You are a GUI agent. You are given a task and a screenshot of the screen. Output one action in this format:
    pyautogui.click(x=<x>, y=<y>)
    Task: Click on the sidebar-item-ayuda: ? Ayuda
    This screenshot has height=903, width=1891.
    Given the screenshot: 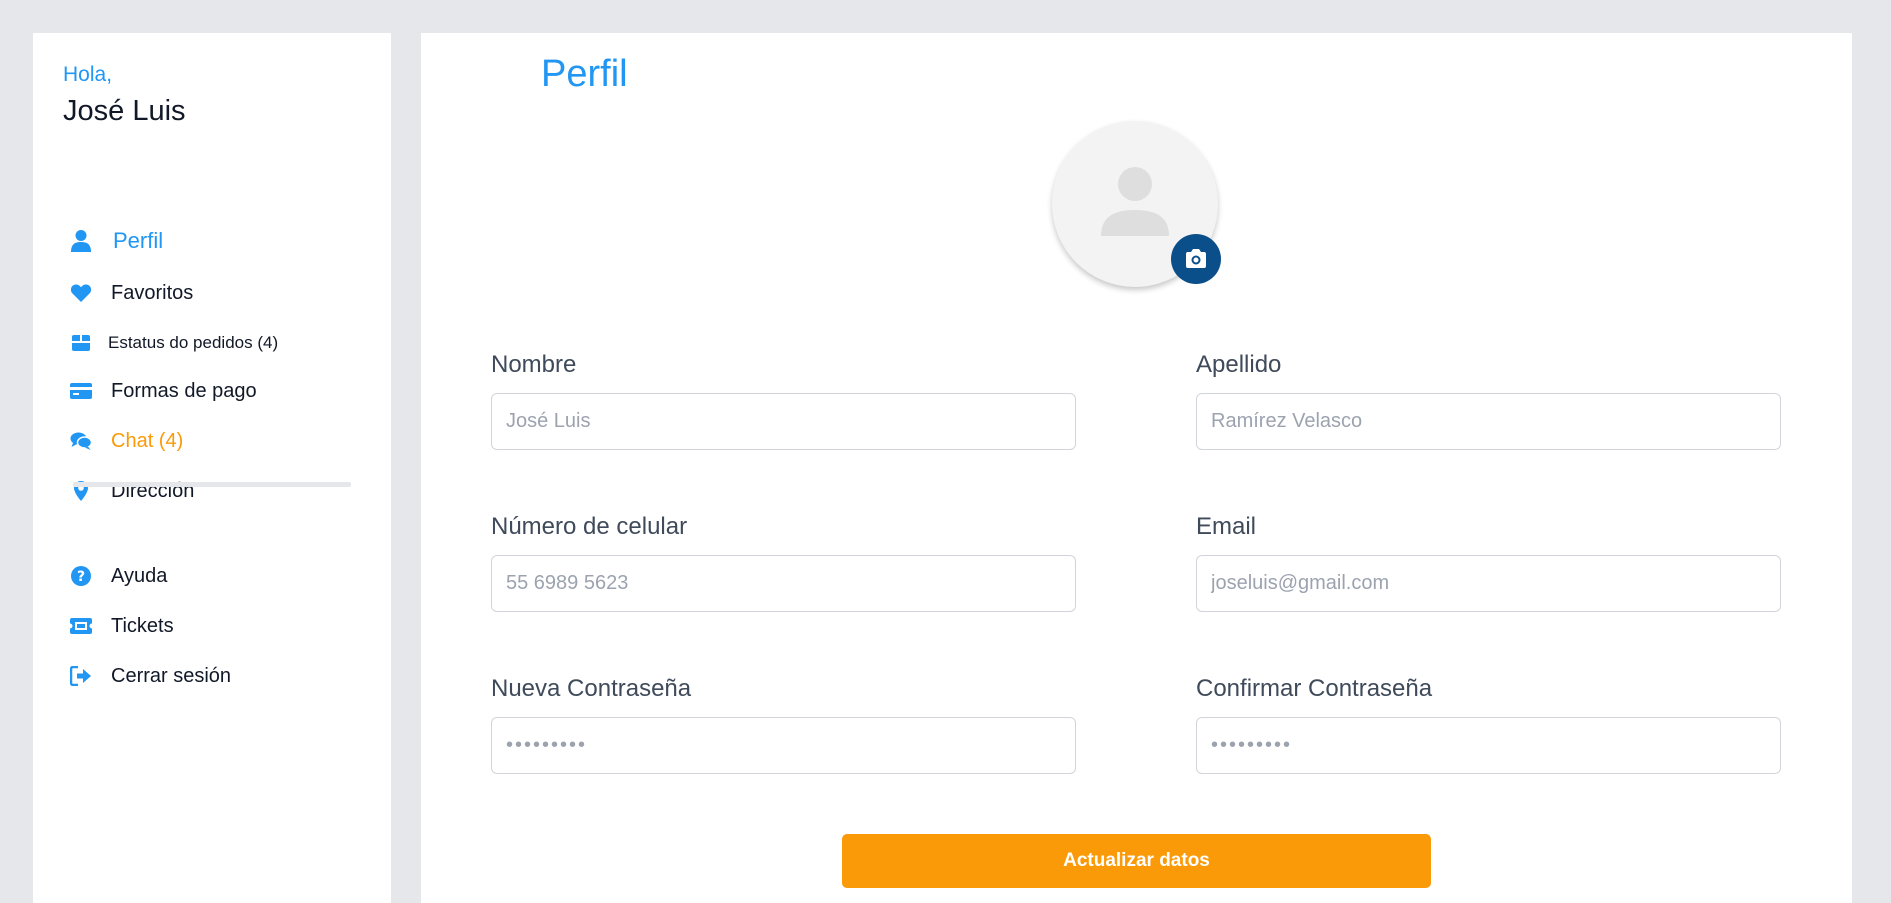 What is the action you would take?
    pyautogui.click(x=118, y=576)
    